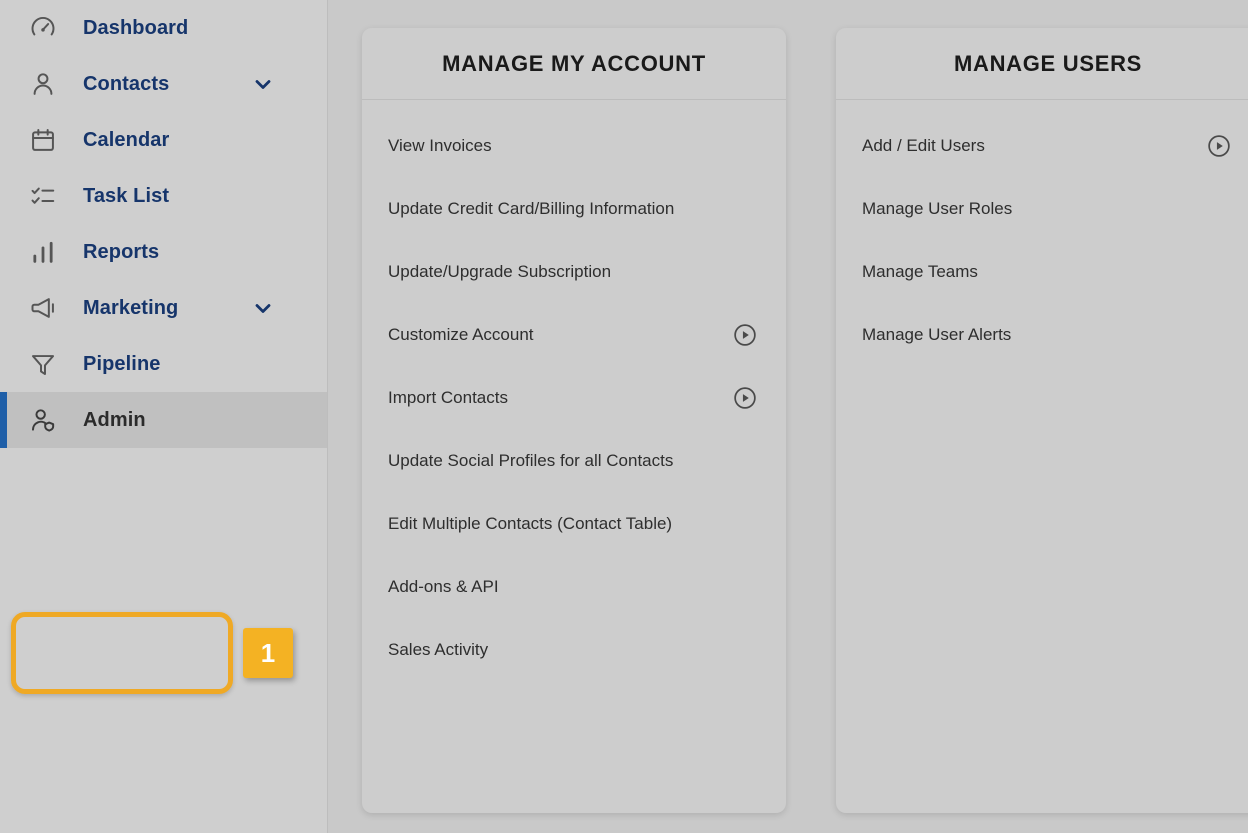  What do you see at coordinates (43, 252) in the screenshot?
I see `bar-chart-icon` at bounding box center [43, 252].